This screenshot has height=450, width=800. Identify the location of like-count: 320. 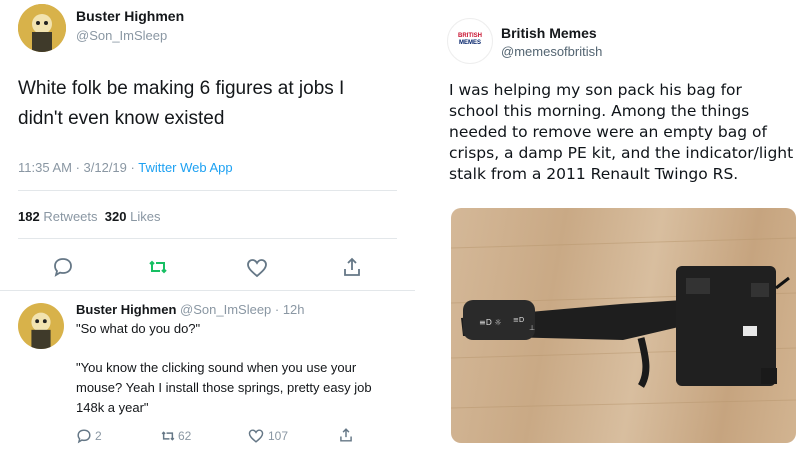
(116, 216).